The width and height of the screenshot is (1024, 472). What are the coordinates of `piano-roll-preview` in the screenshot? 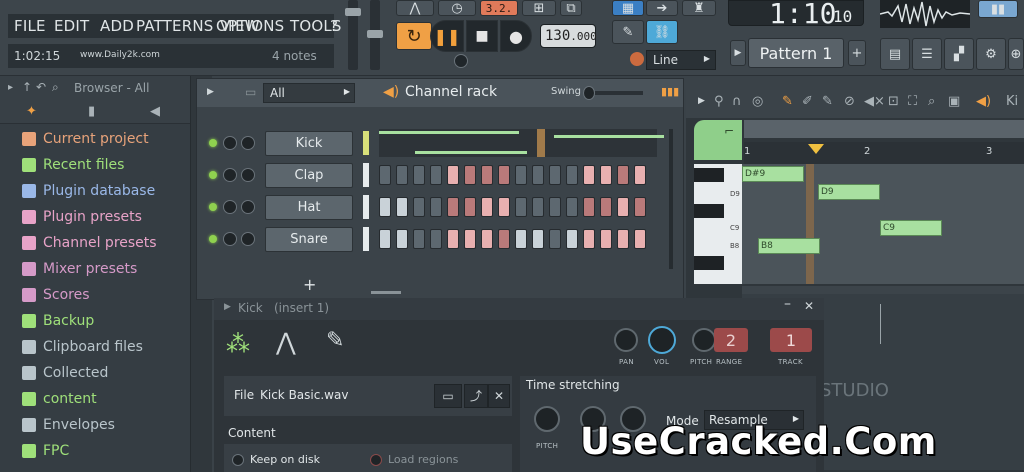 It's located at (521, 143).